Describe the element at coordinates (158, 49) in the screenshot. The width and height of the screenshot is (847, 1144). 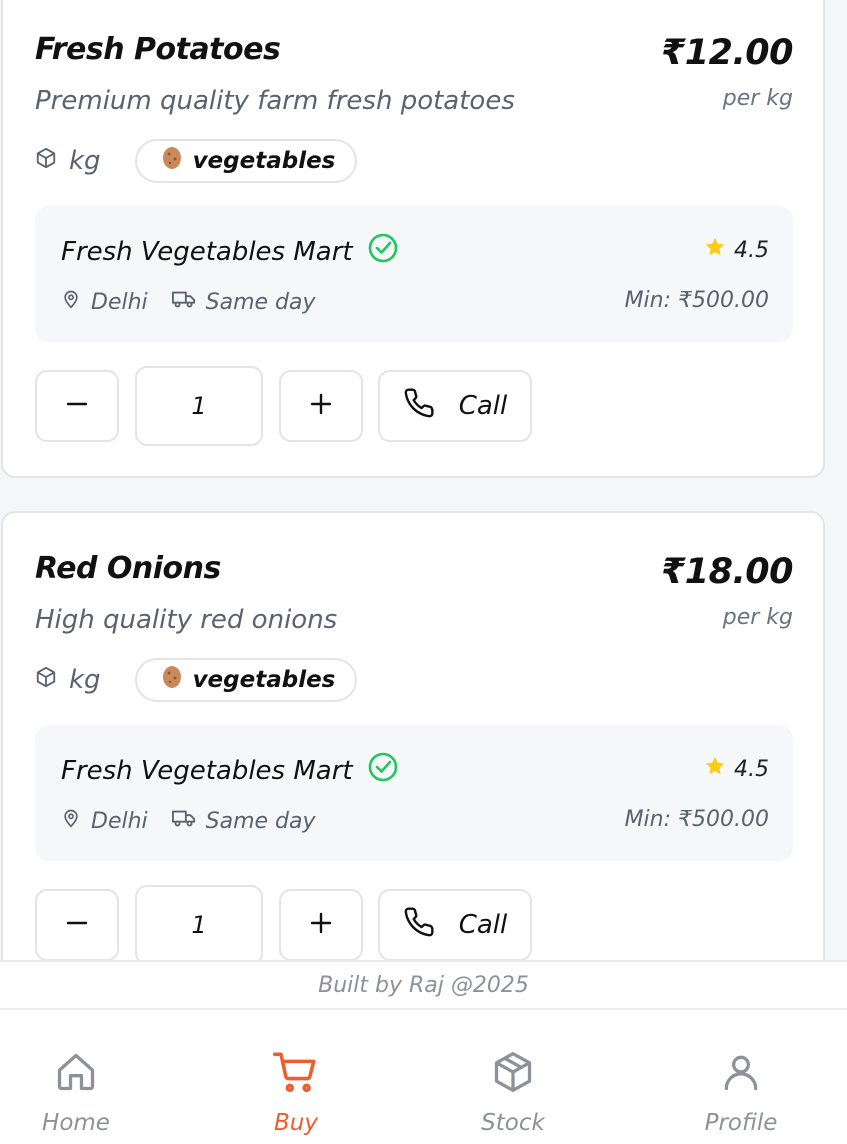
I see `product-title: Fresh Potatoes` at that location.